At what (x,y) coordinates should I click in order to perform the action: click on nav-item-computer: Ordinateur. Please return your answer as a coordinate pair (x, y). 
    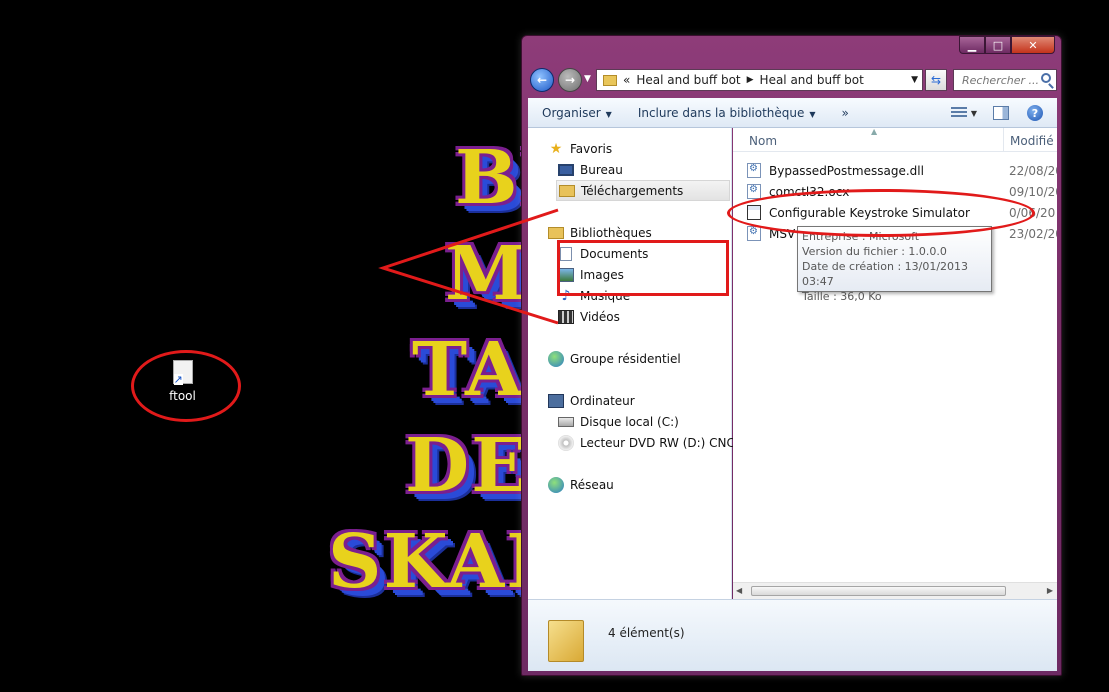
    Looking at the image, I should click on (591, 400).